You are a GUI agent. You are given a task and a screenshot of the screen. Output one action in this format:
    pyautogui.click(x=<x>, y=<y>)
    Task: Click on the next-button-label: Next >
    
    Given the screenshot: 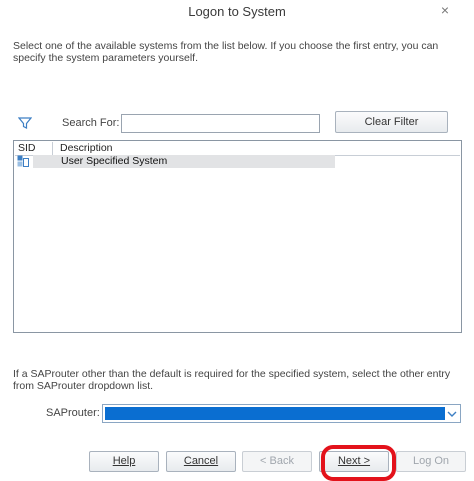 What is the action you would take?
    pyautogui.click(x=354, y=461)
    